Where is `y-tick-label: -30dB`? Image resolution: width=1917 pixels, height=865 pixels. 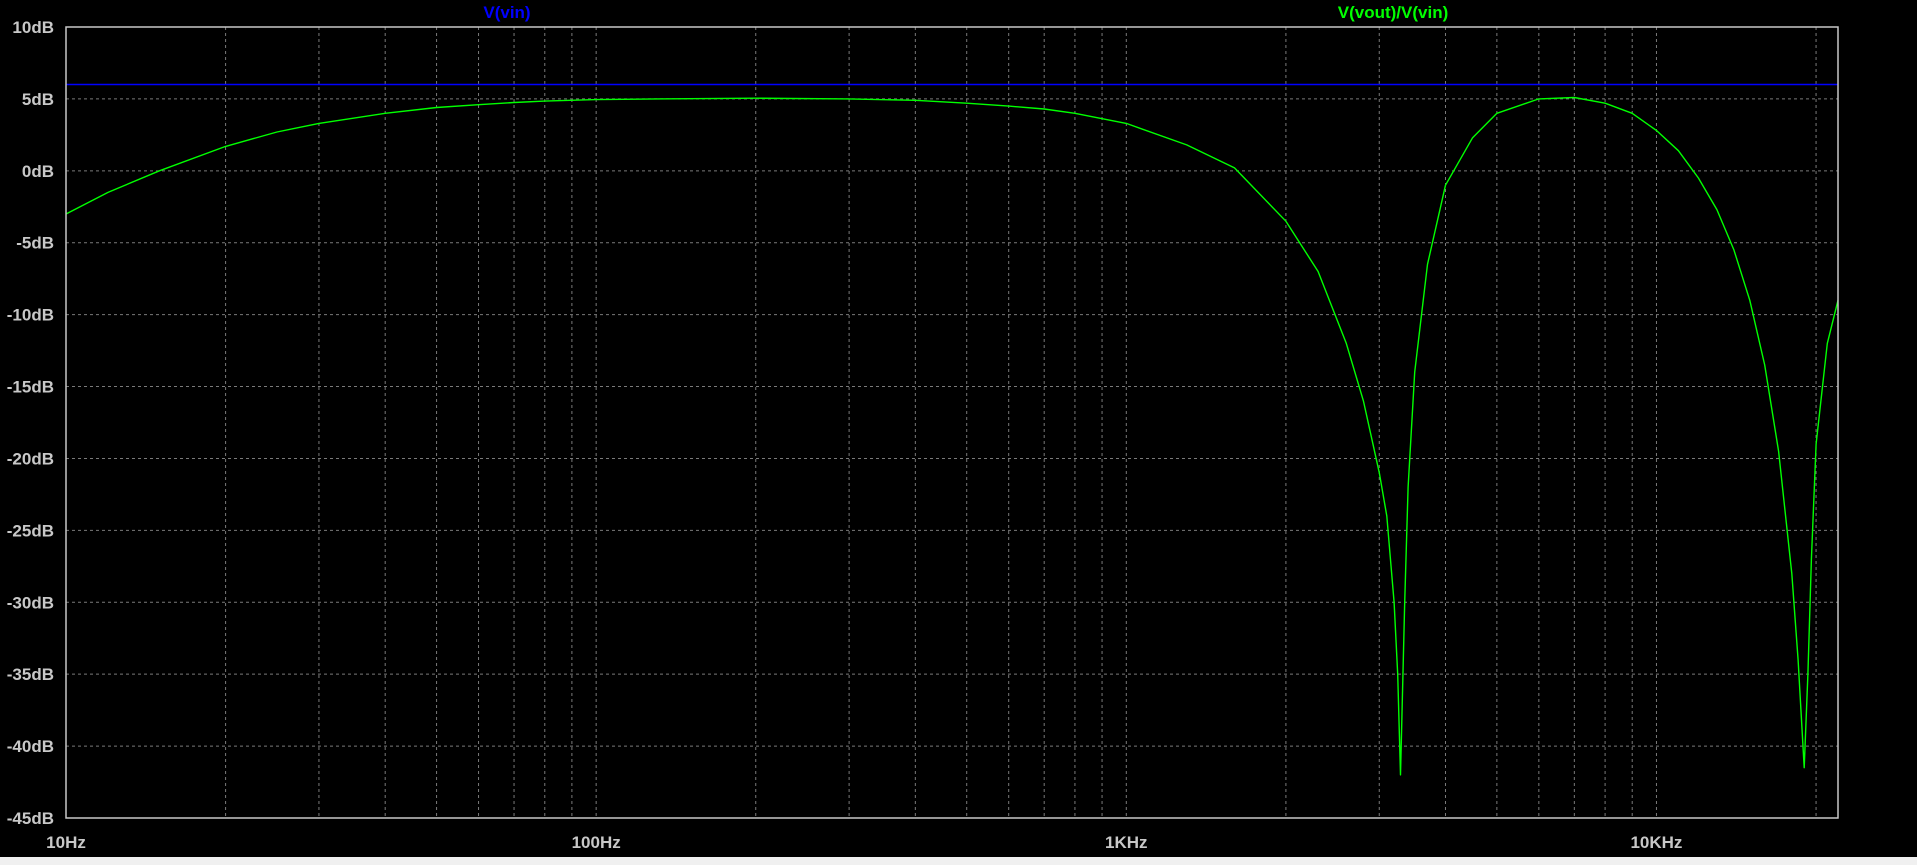 y-tick-label: -30dB is located at coordinates (30, 602).